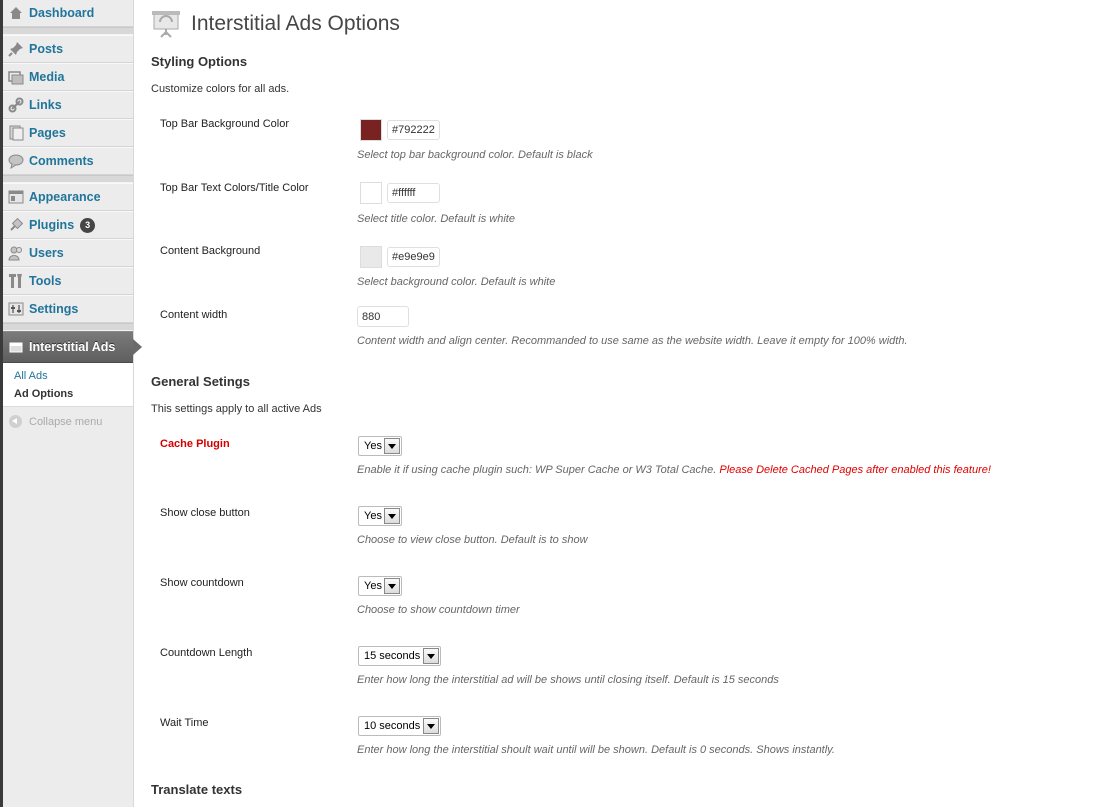  What do you see at coordinates (54, 309) in the screenshot?
I see `menu-label-settings: Settings` at bounding box center [54, 309].